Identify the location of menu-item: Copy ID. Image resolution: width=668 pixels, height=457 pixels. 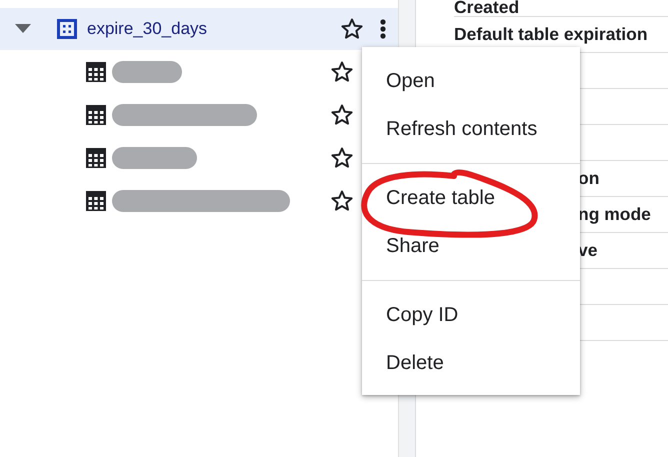
(471, 315).